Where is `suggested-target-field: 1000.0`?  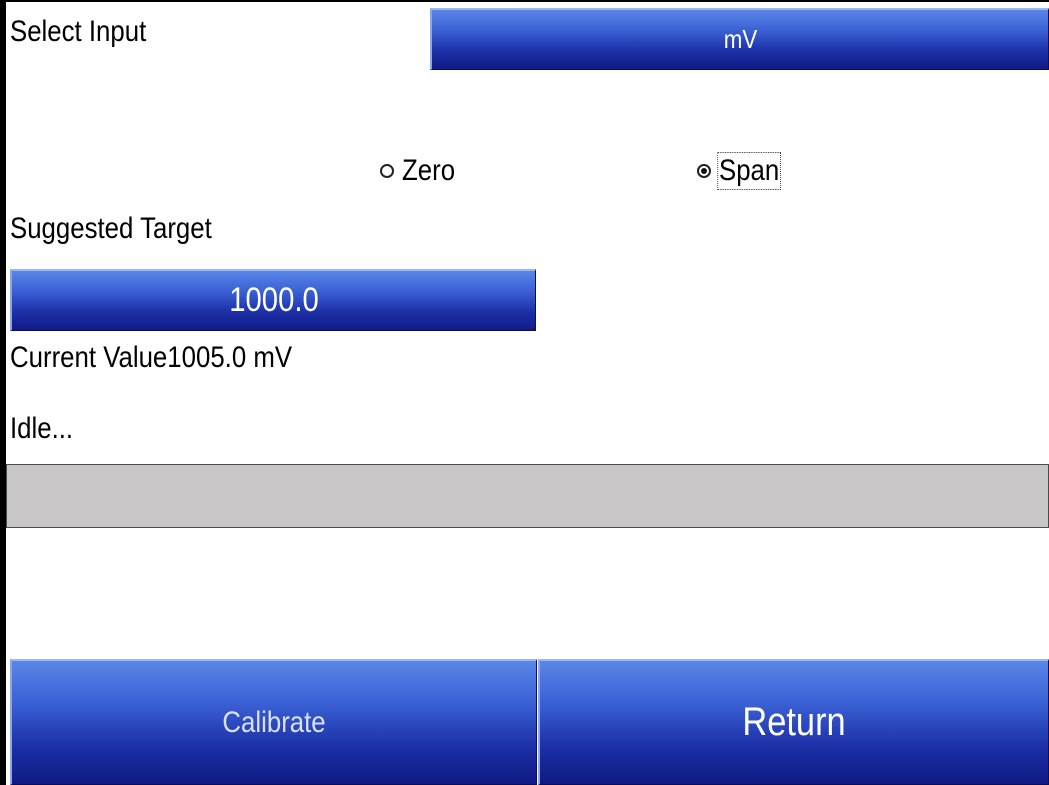
suggested-target-field: 1000.0 is located at coordinates (273, 300).